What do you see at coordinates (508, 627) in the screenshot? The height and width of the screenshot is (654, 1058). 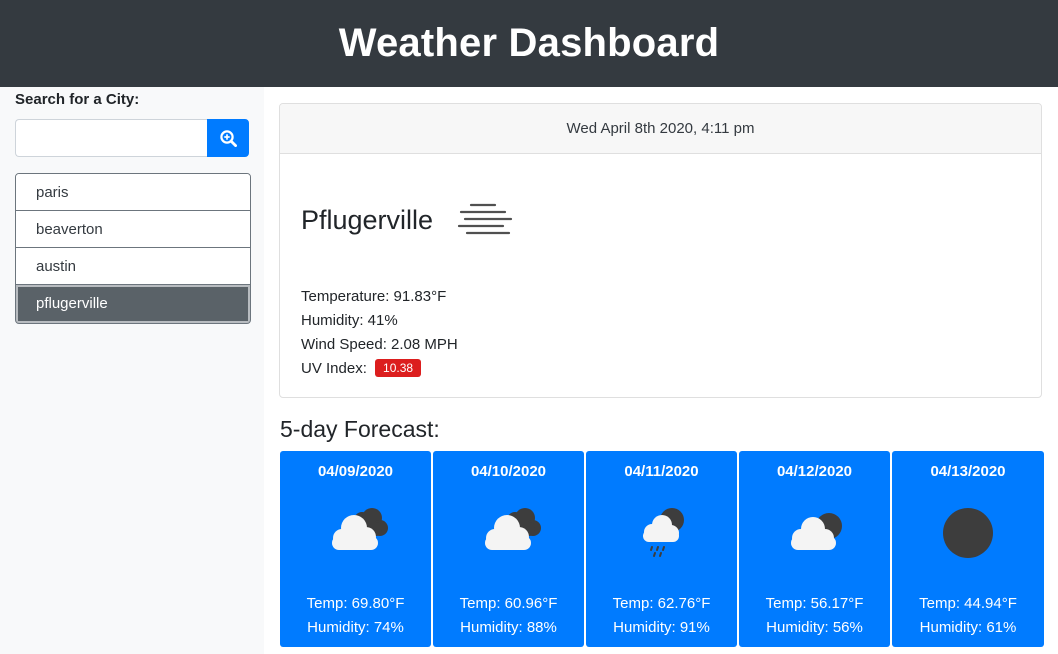 I see `forecast-humidity: Humidity: 88%` at bounding box center [508, 627].